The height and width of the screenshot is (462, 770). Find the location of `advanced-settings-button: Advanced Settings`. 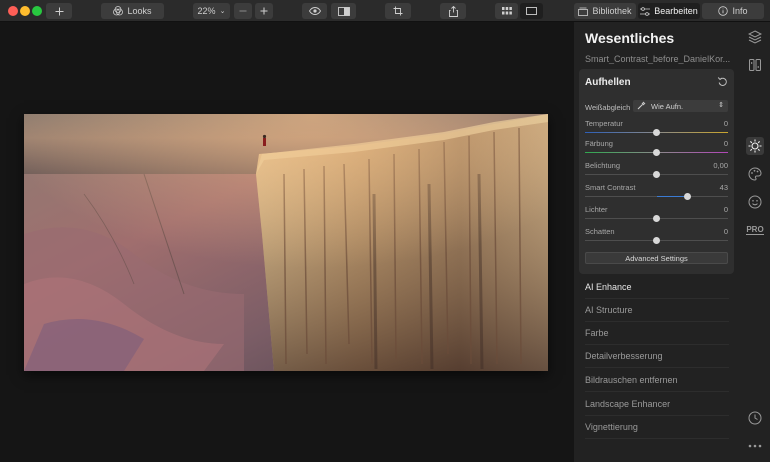

advanced-settings-button: Advanced Settings is located at coordinates (656, 258).